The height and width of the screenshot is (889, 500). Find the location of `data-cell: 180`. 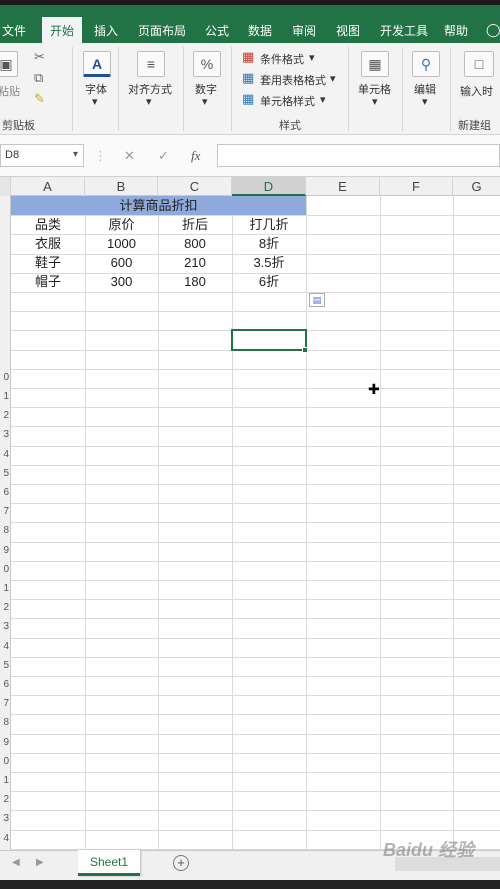

data-cell: 180 is located at coordinates (195, 281).